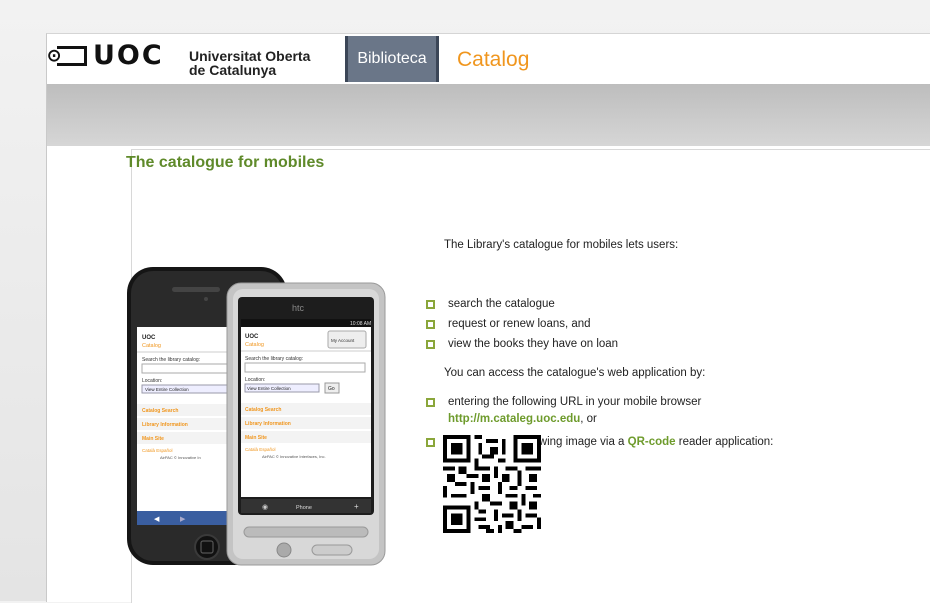 This screenshot has height=603, width=930. What do you see at coordinates (152, 381) in the screenshot?
I see `iphone-location-label: Location:` at bounding box center [152, 381].